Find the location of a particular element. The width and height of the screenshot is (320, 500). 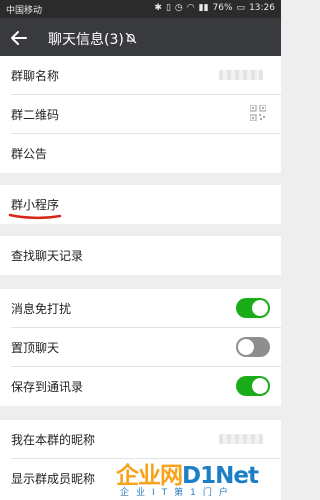

bell-muted-icon is located at coordinates (131, 38).